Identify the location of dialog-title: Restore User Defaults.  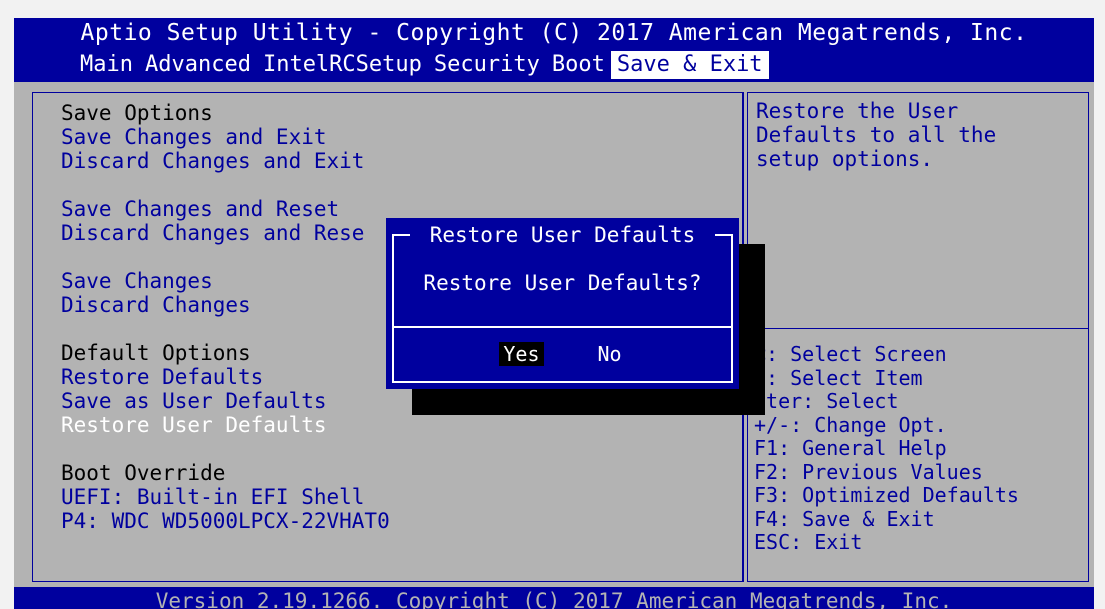
(562, 235).